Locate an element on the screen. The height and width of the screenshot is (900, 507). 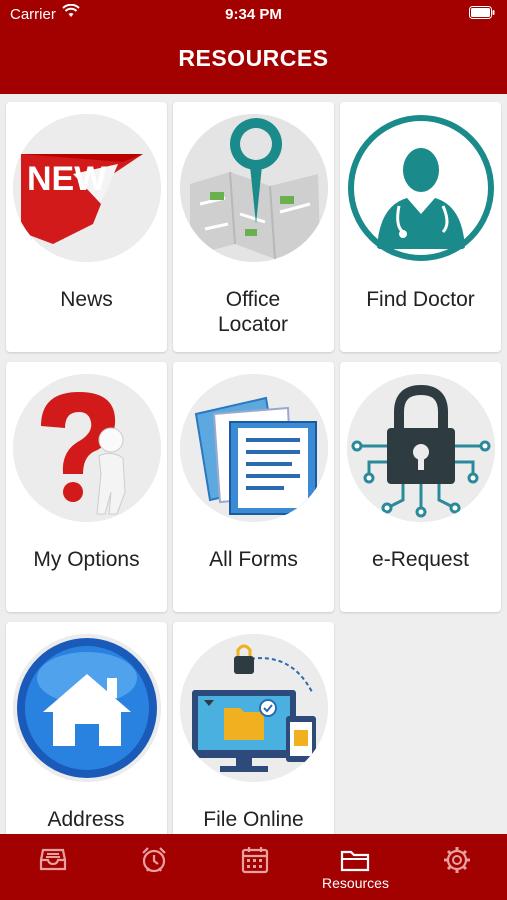
gear-icon is located at coordinates (457, 860).